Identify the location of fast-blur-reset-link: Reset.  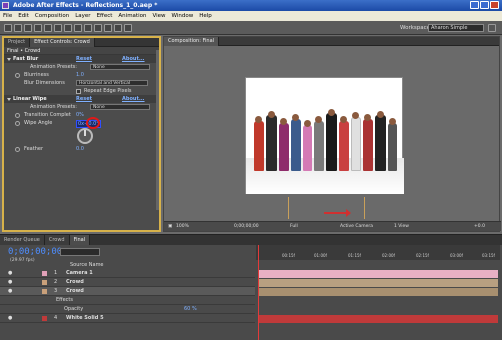
(84, 59).